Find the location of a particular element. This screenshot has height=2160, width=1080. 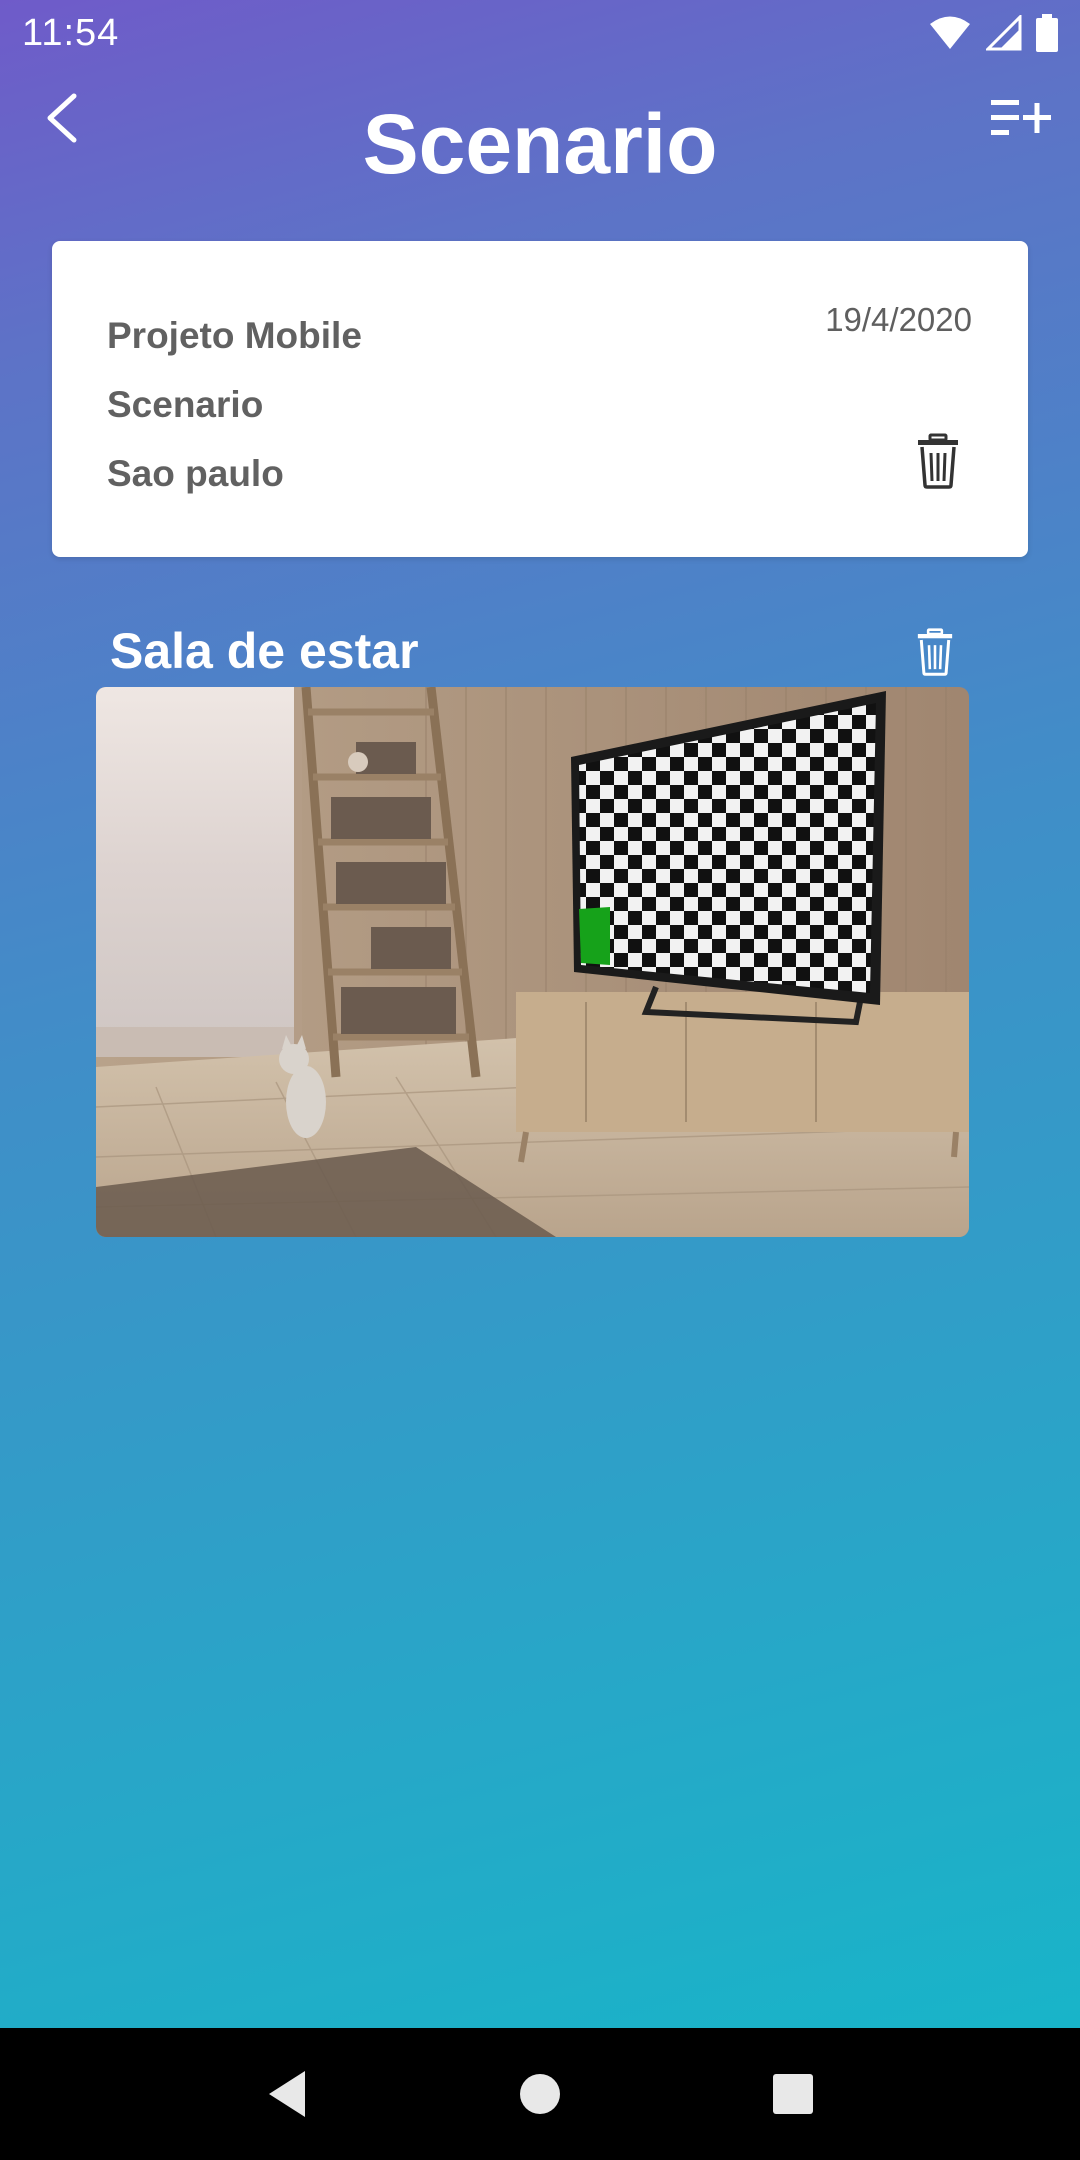

home-circle-icon is located at coordinates (539, 2094).